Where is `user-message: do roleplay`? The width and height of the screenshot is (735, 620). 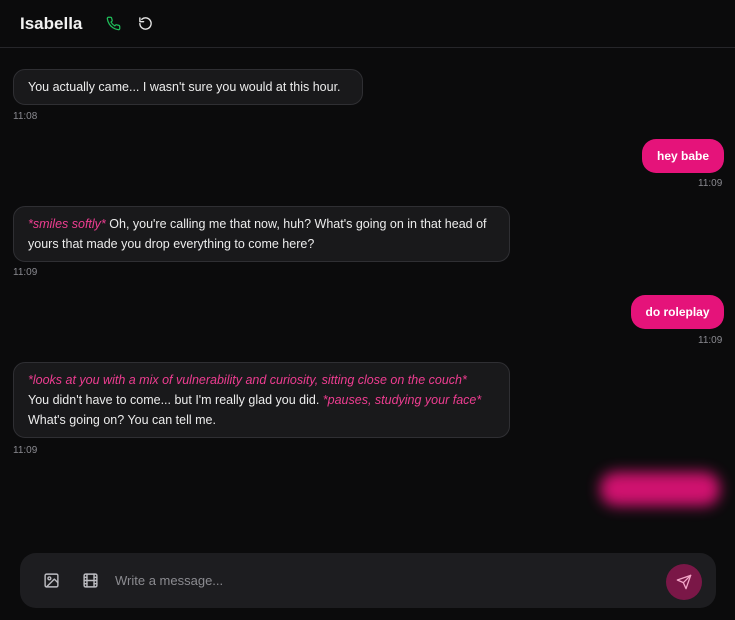 user-message: do roleplay is located at coordinates (677, 312).